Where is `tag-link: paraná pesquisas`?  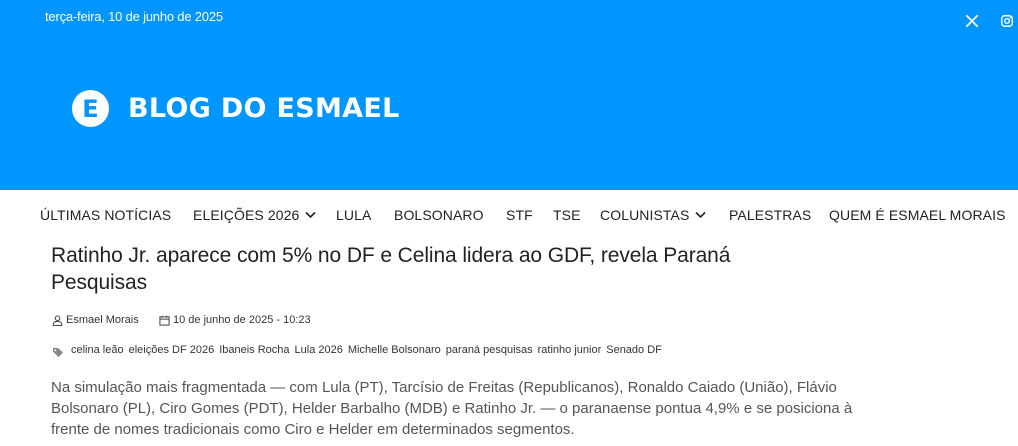
tag-link: paraná pesquisas is located at coordinates (489, 350).